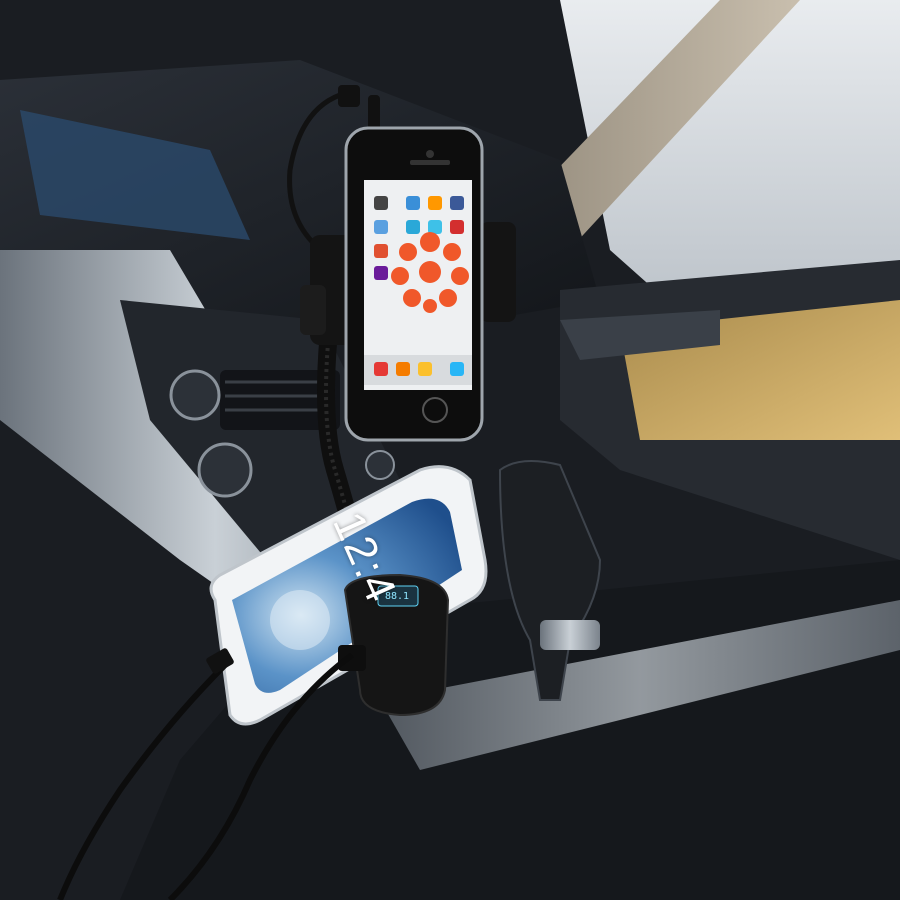  I want to click on cradle-right-arm, so click(498, 272).